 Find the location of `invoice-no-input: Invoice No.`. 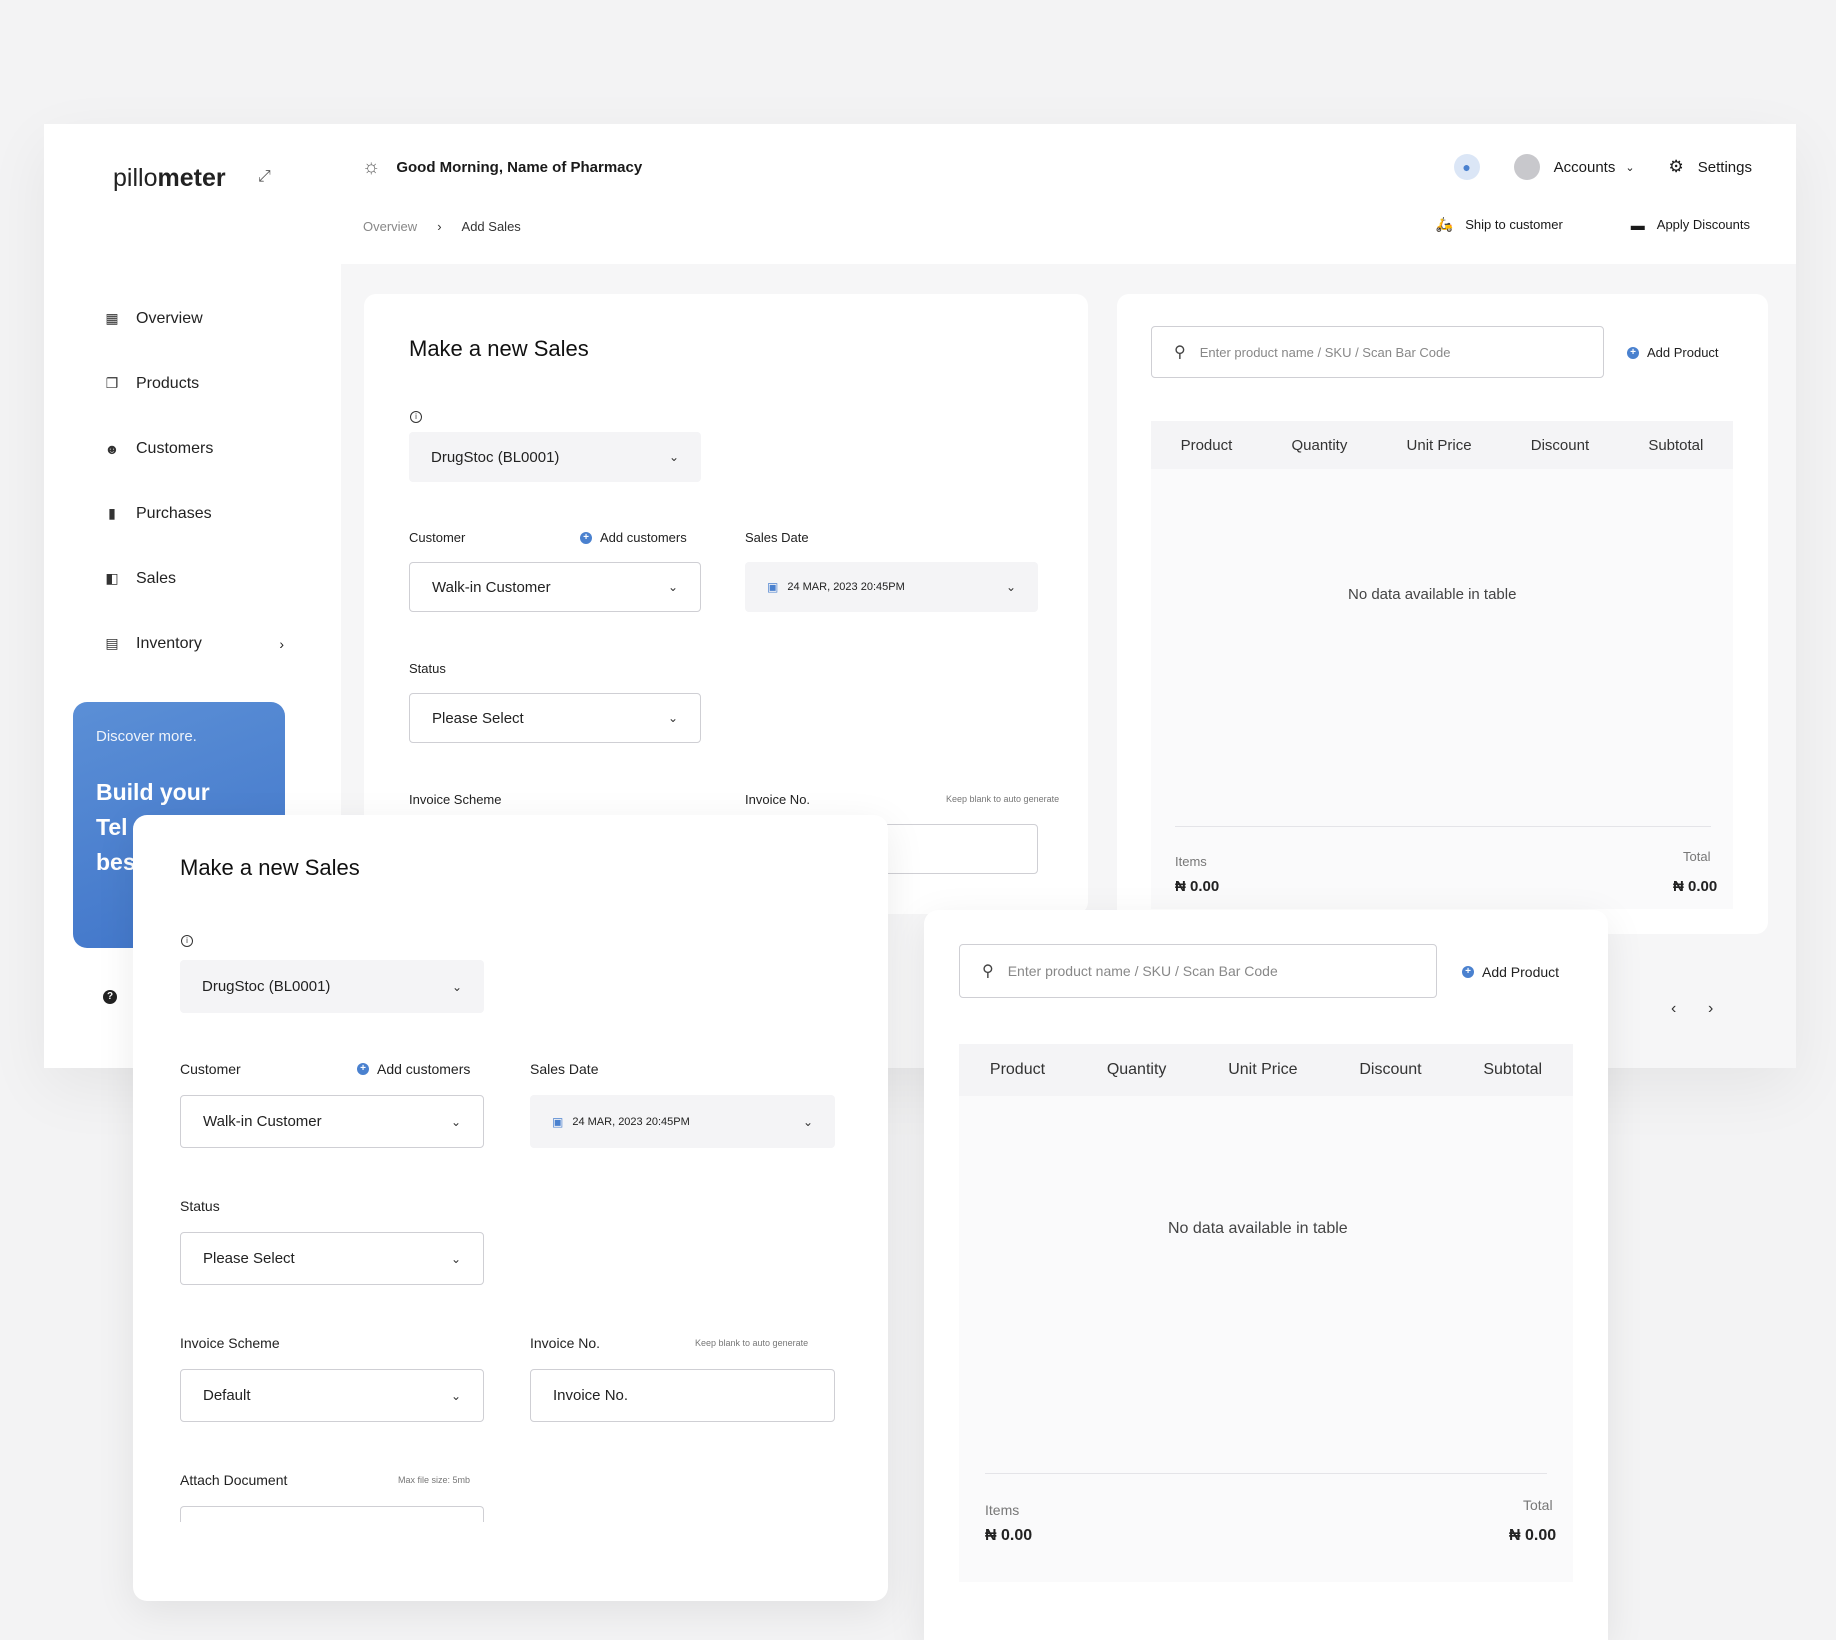

invoice-no-input: Invoice No. is located at coordinates (682, 1395).